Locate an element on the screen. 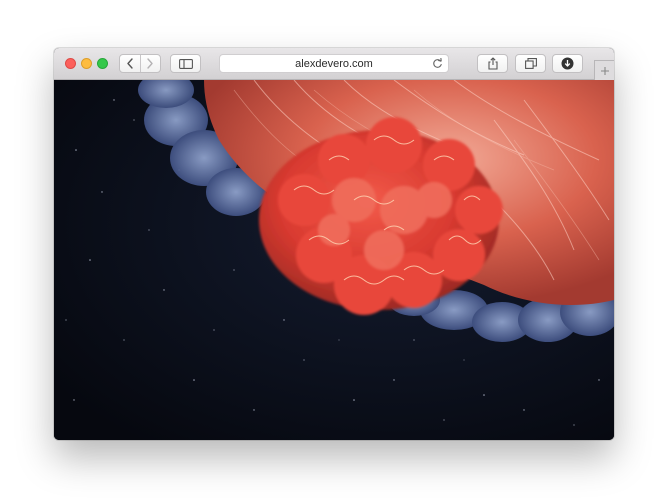  share-button is located at coordinates (492, 63).